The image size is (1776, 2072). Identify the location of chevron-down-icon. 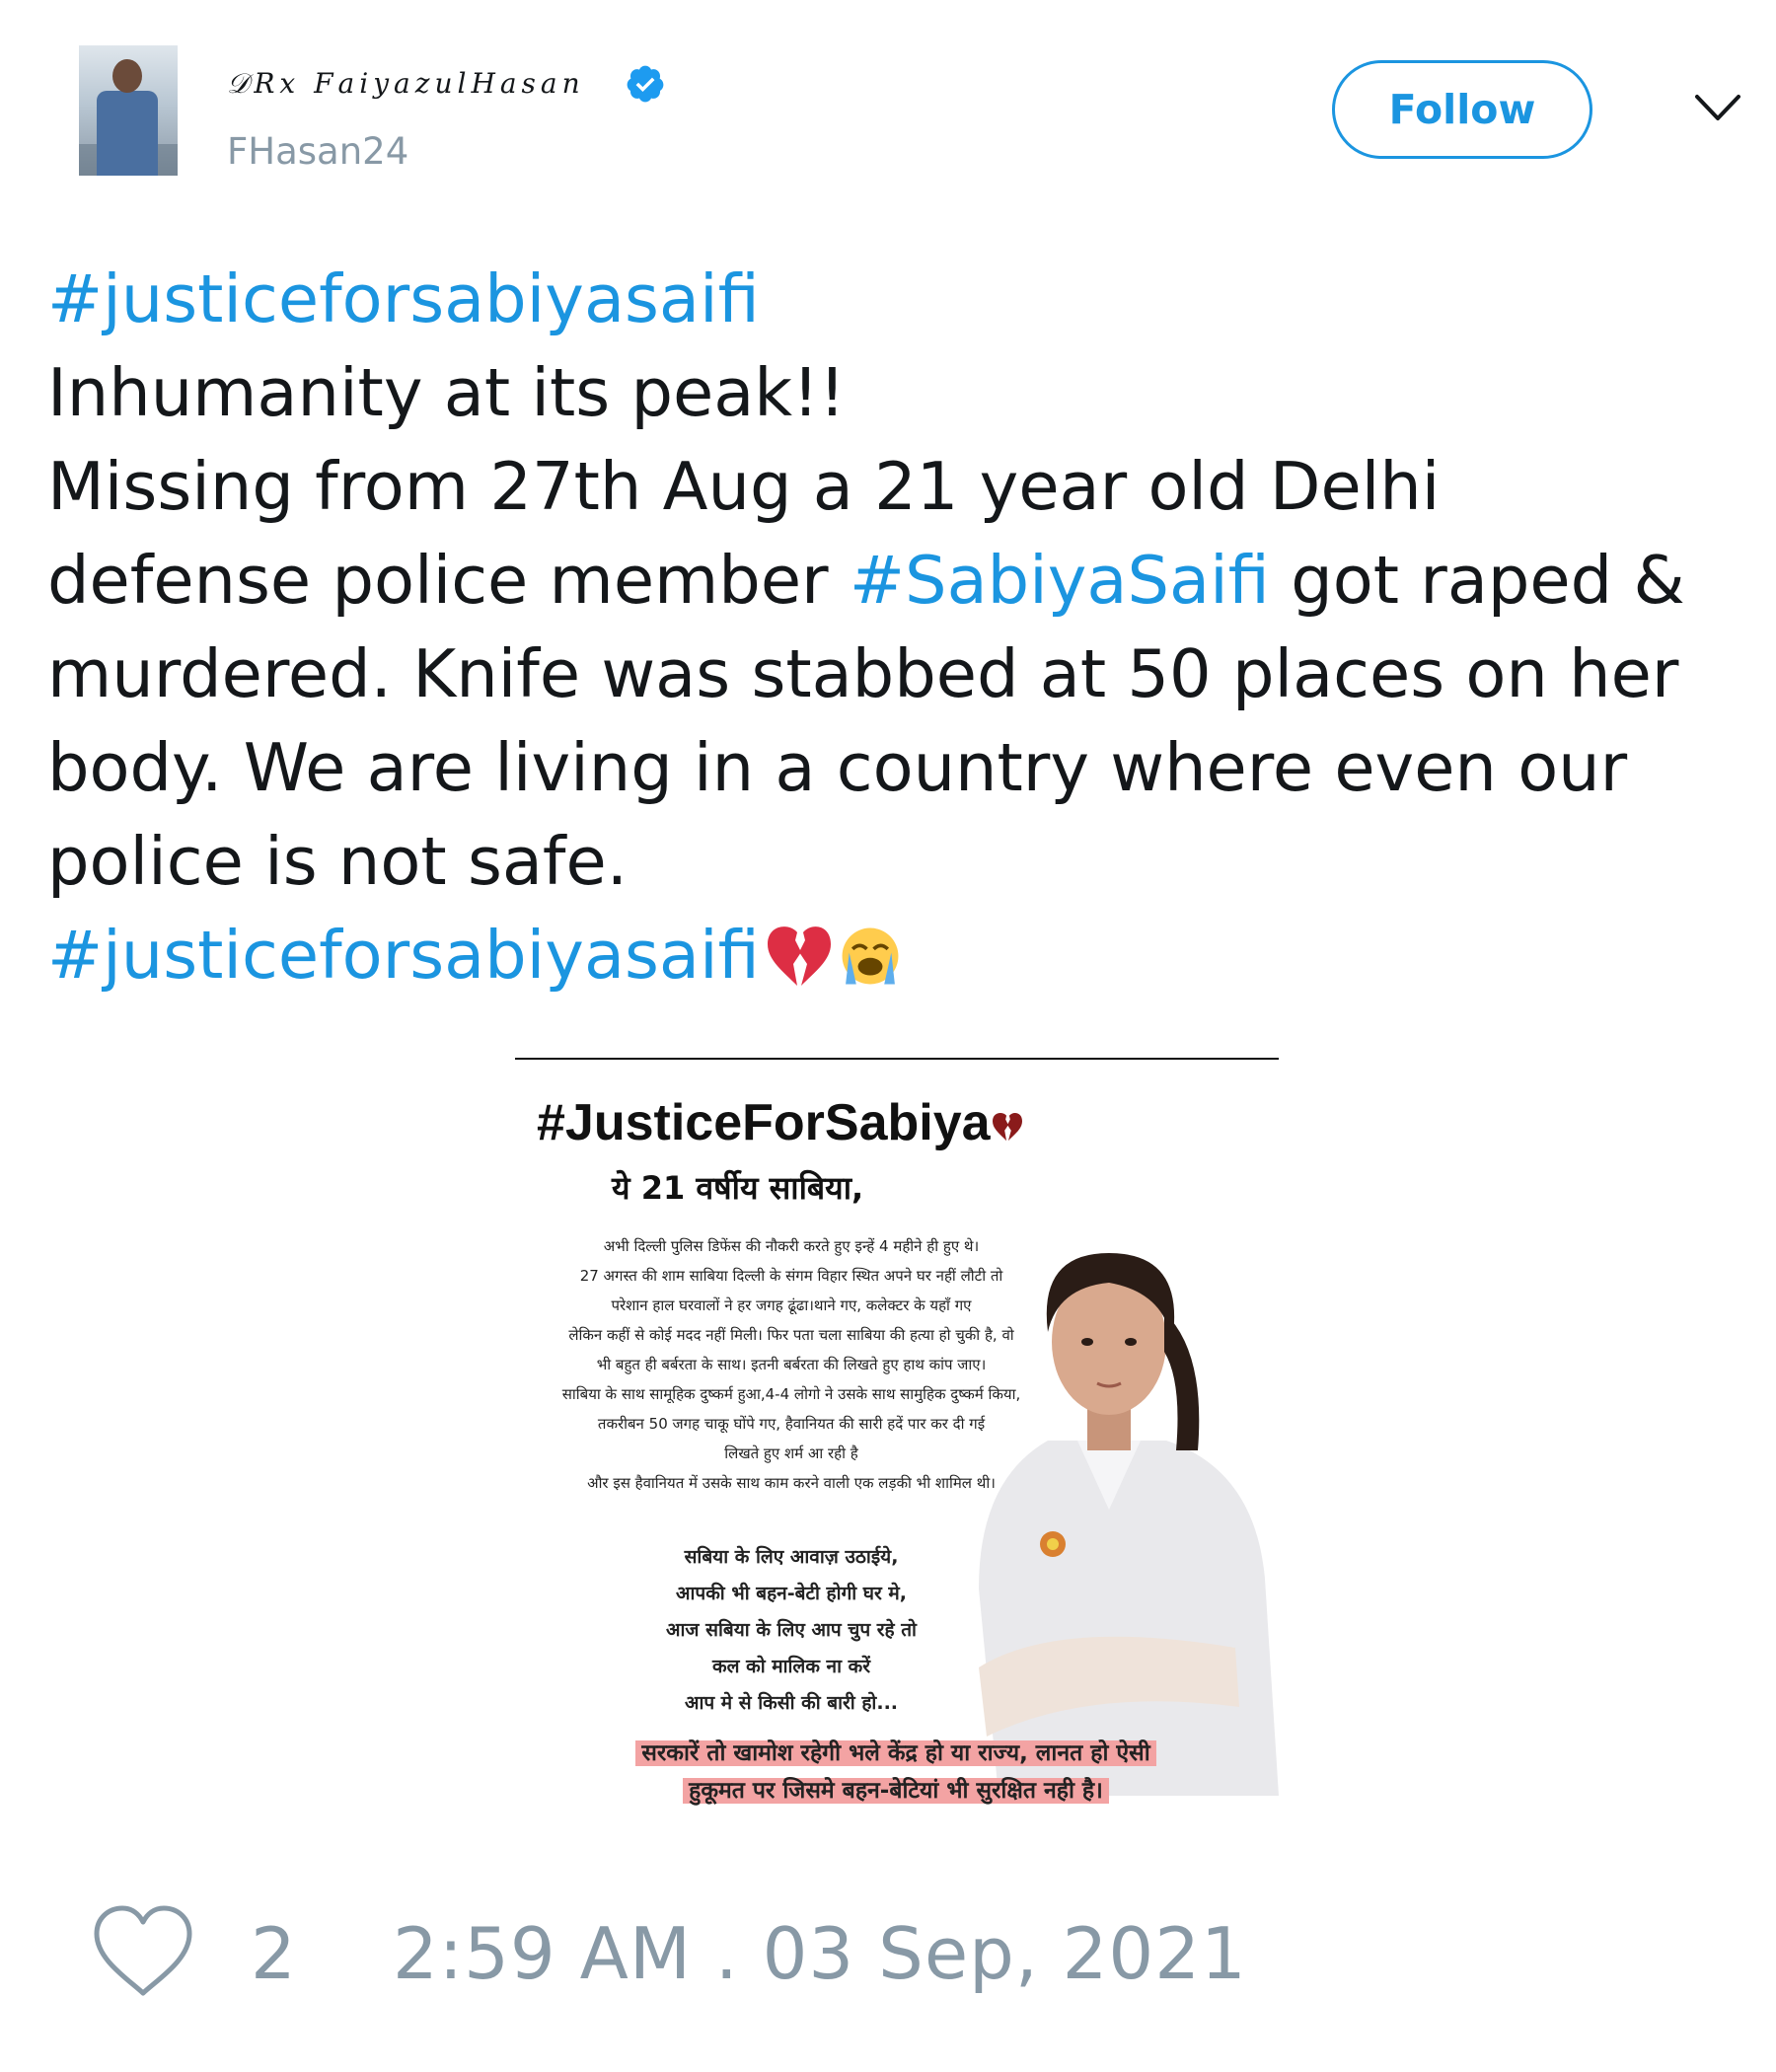
(1718, 109).